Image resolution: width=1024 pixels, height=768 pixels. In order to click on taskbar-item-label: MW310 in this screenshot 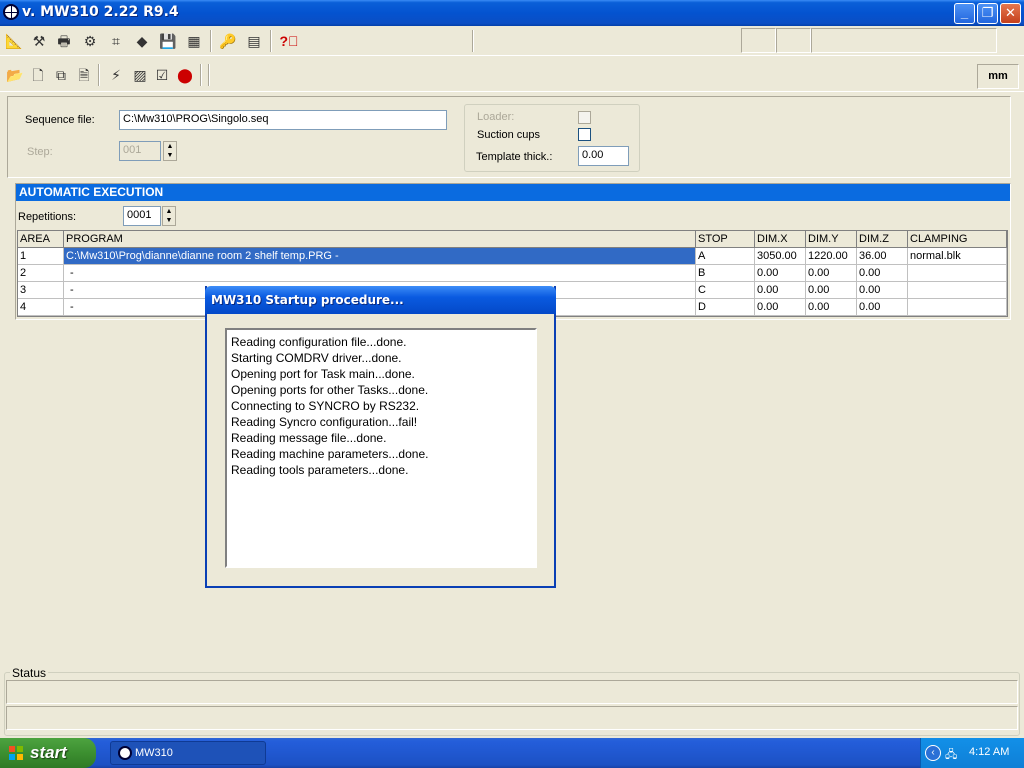, I will do `click(154, 753)`.